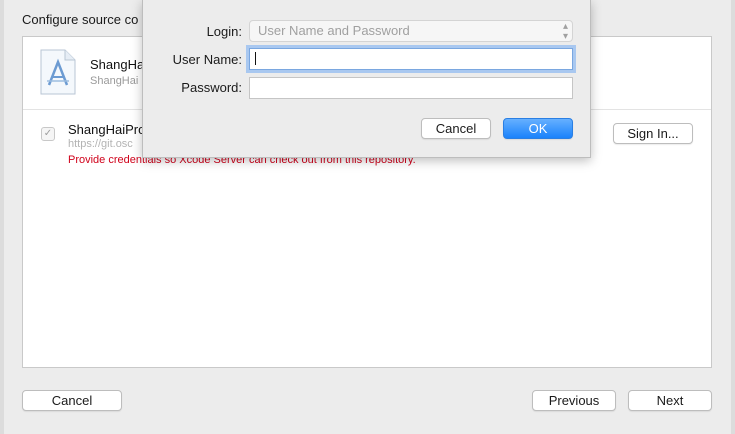  Describe the element at coordinates (48, 134) in the screenshot. I see `repository-checkbox: ✓` at that location.